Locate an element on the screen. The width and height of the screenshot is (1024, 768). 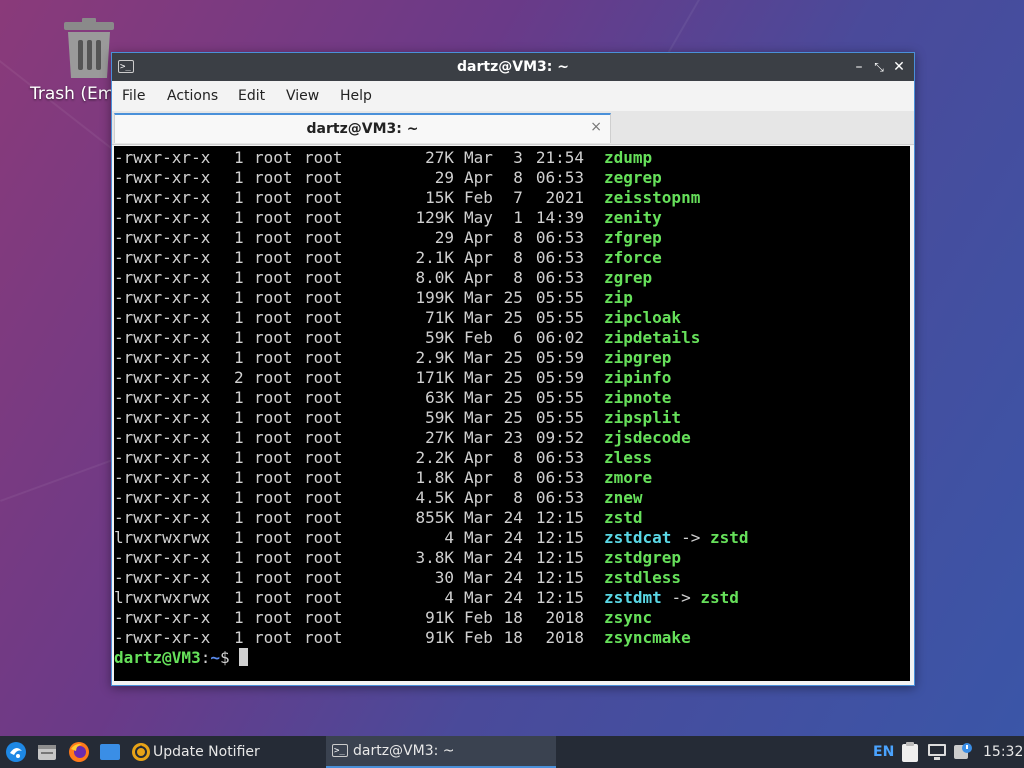
file-time: 12:15 is located at coordinates (559, 517).